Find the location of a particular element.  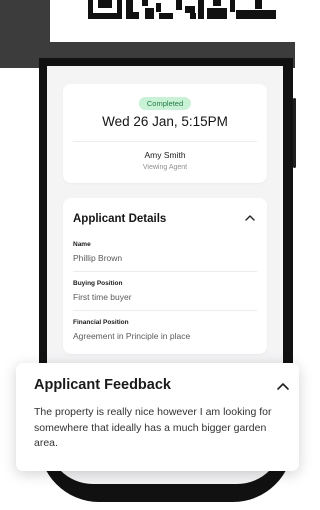

field-label-financial-position: Financial Position is located at coordinates (101, 322).